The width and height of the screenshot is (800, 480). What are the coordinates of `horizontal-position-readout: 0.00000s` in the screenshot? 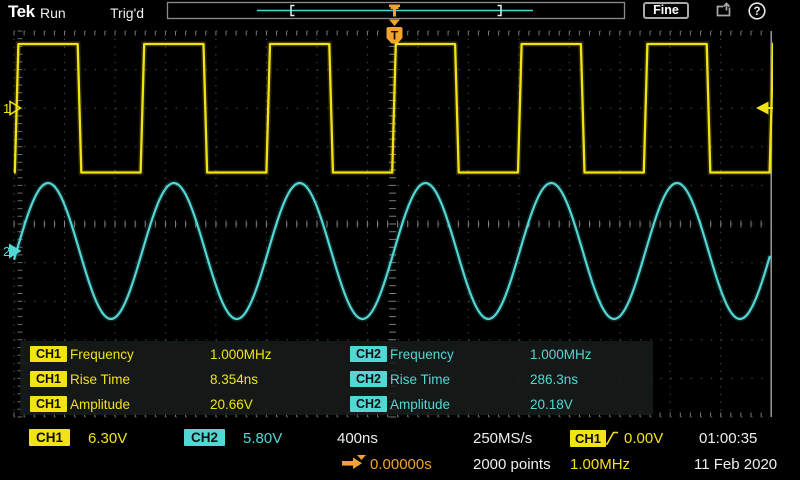 It's located at (401, 464).